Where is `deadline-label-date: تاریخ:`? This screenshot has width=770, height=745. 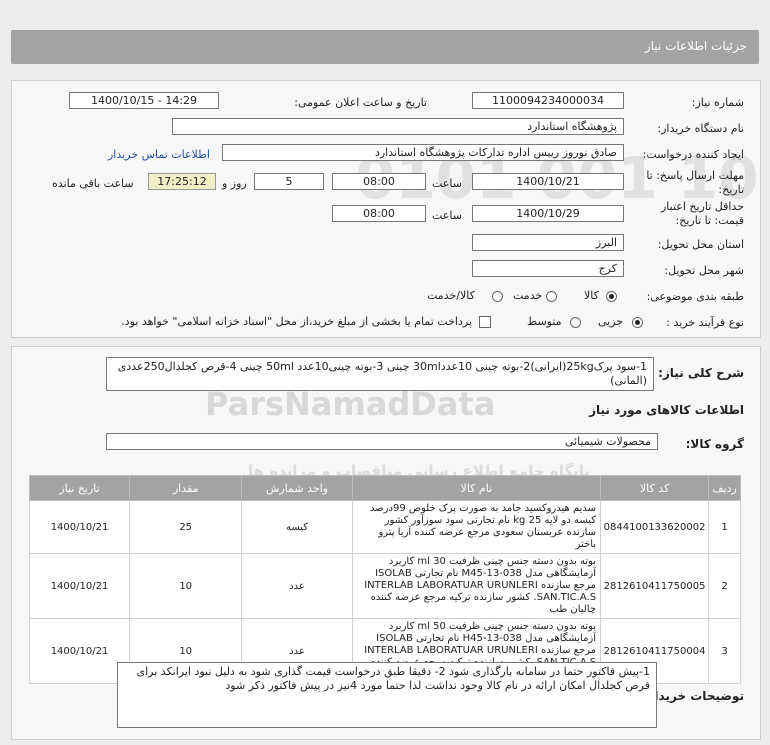 deadline-label-date: تاریخ: is located at coordinates (731, 189).